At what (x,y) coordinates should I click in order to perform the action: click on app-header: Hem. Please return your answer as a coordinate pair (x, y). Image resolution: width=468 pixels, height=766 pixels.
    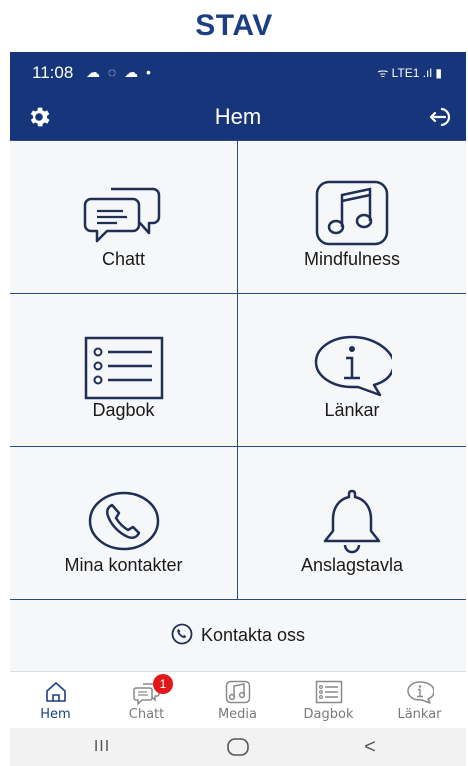
    Looking at the image, I should click on (238, 117).